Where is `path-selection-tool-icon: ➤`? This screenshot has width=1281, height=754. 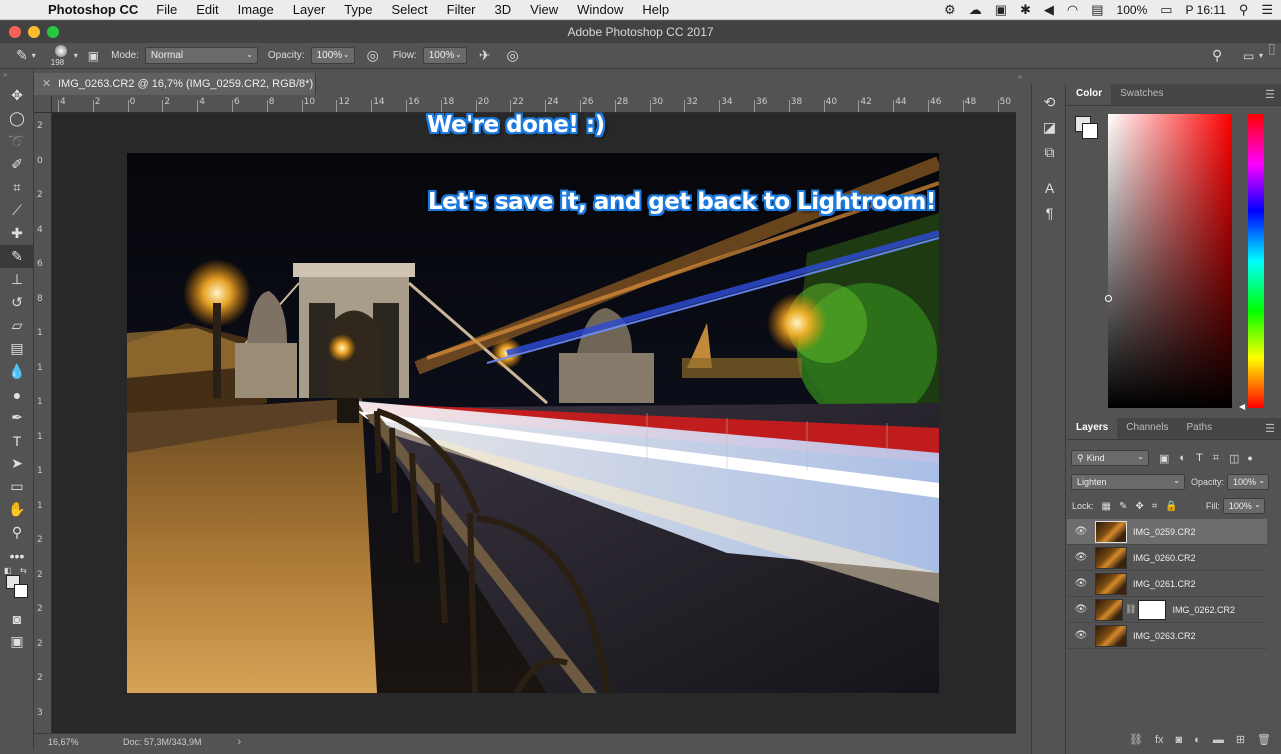 path-selection-tool-icon: ➤ is located at coordinates (17, 463).